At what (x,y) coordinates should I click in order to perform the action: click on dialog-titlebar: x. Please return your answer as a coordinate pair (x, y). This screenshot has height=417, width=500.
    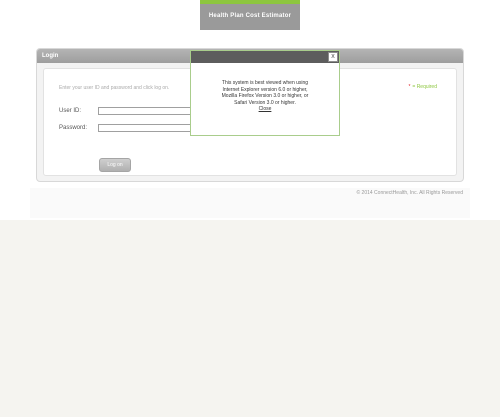
    Looking at the image, I should click on (265, 57).